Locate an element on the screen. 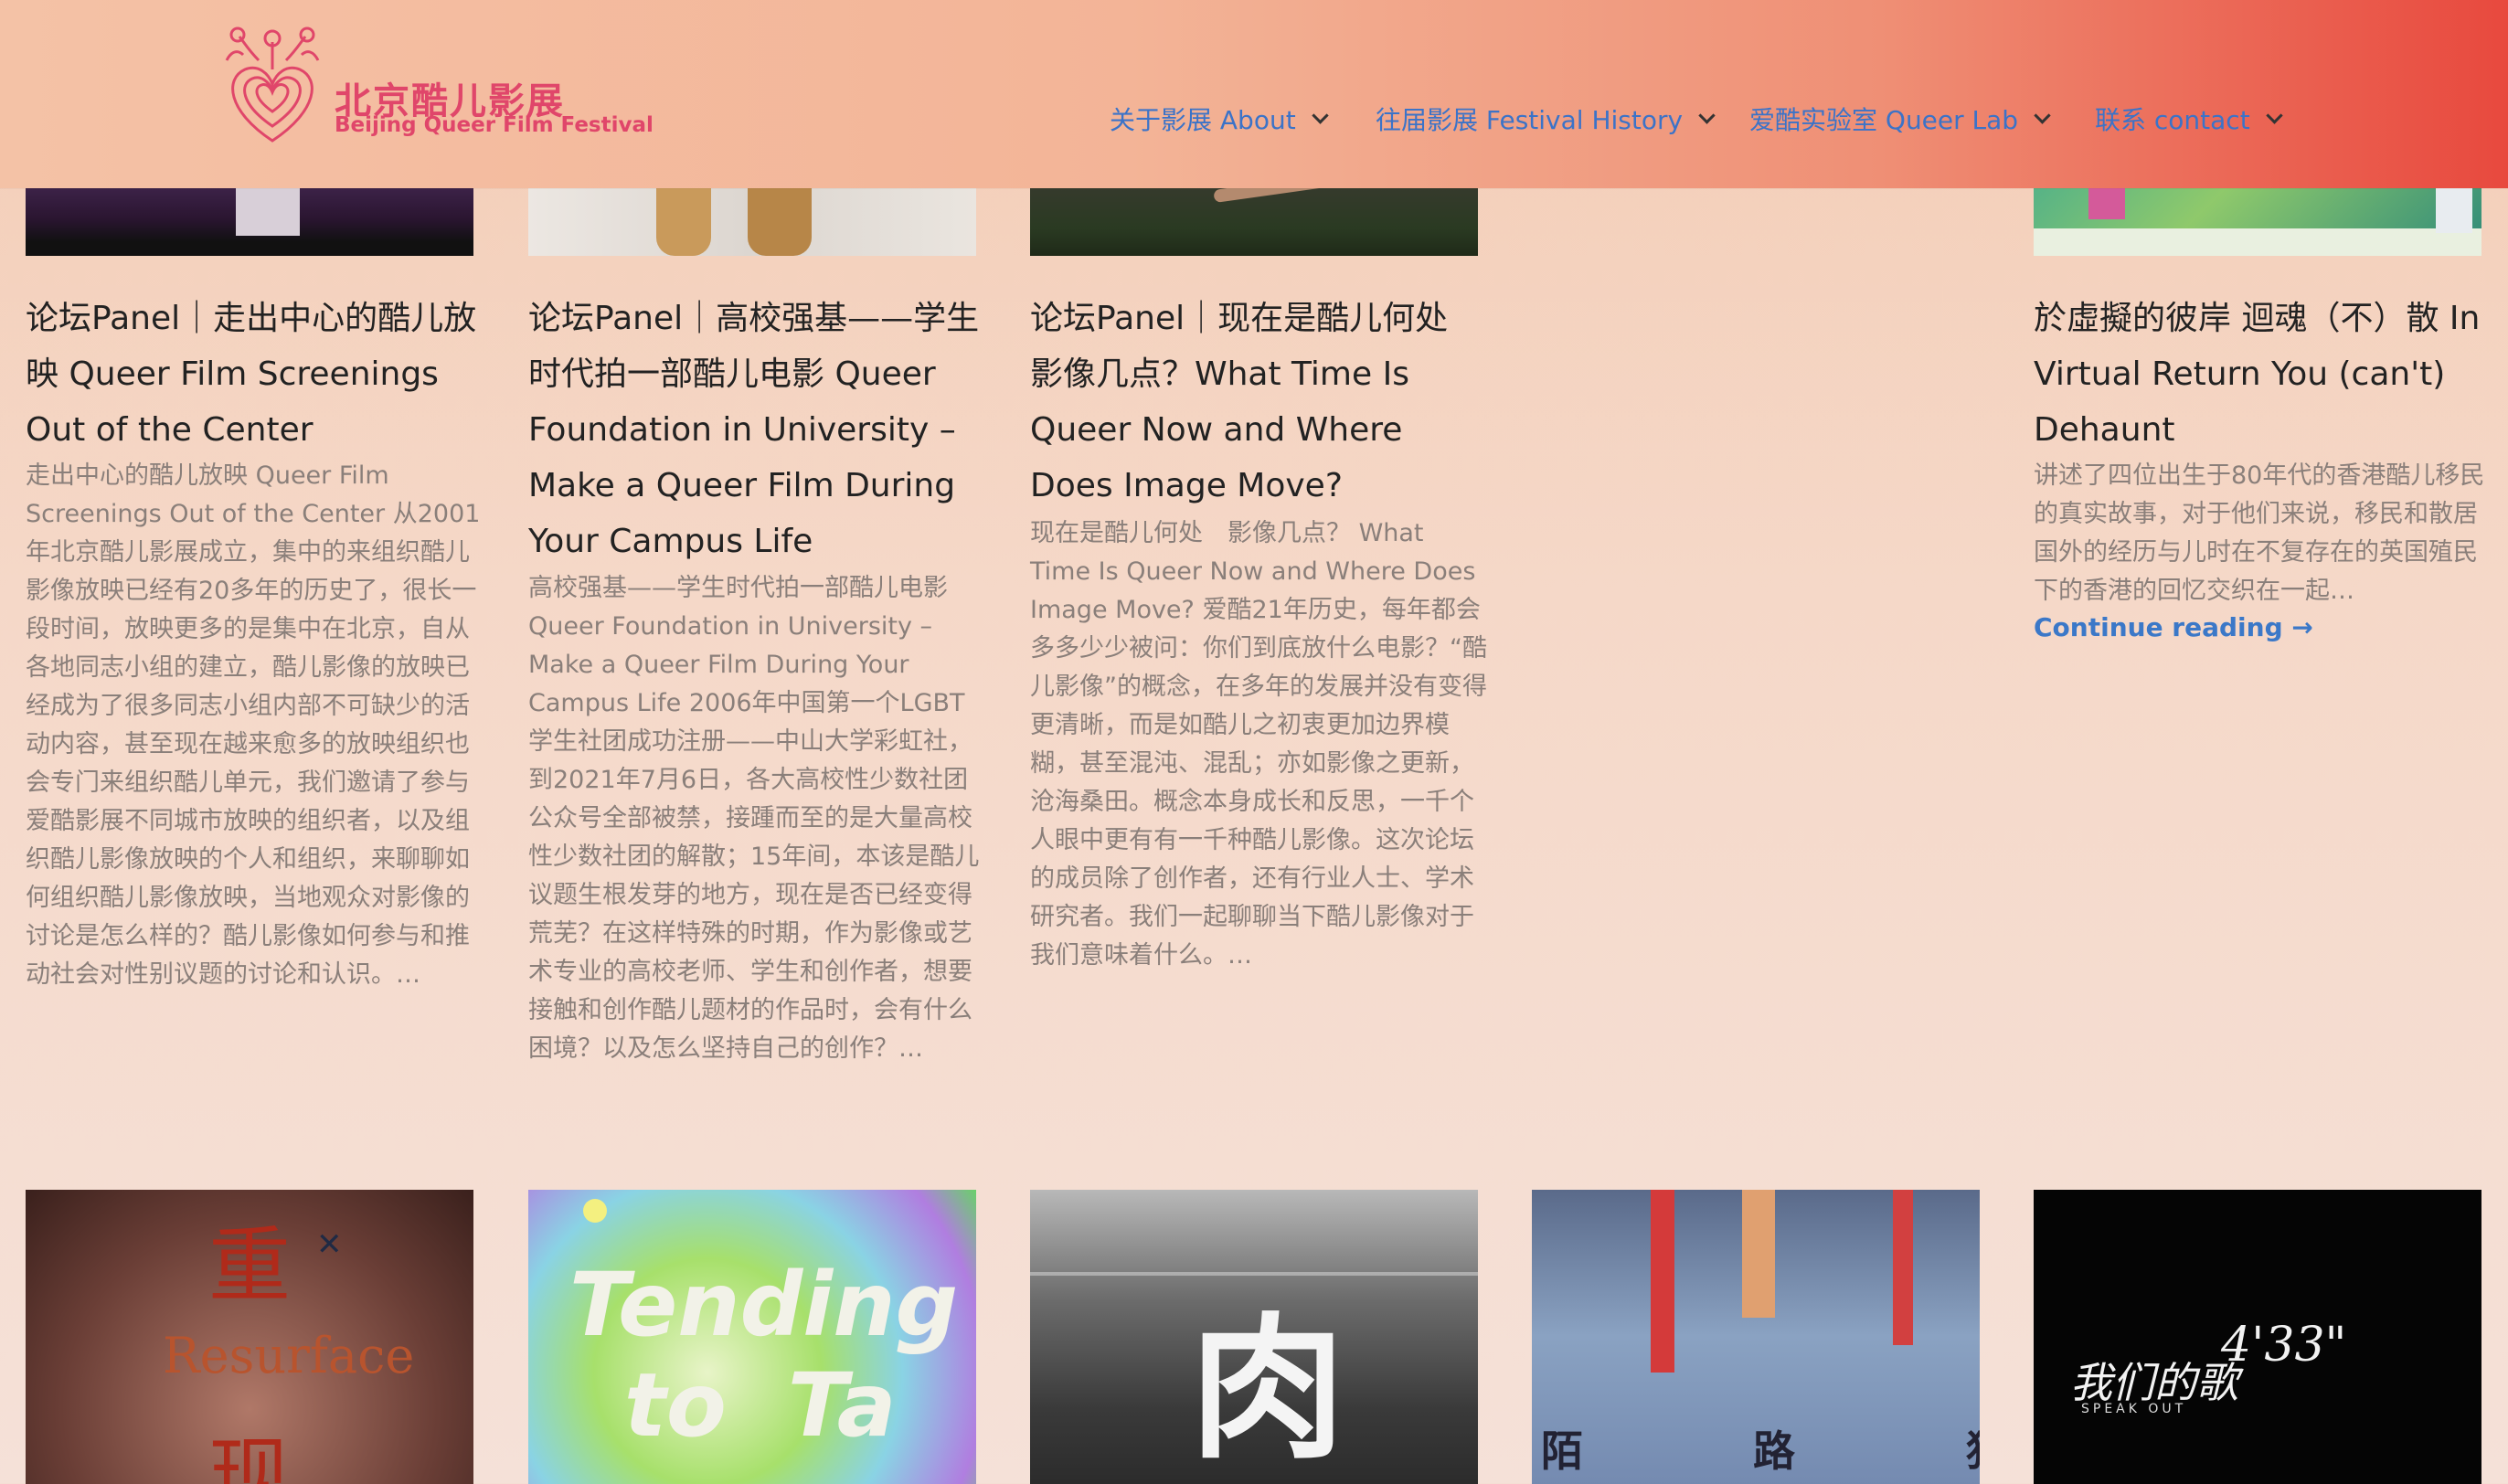  thumbnail-title-en: Resurface is located at coordinates (289, 1355).